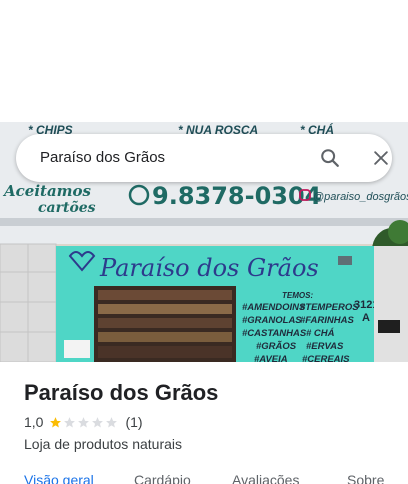 The width and height of the screenshot is (408, 484). Describe the element at coordinates (360, 197) in the screenshot. I see `photo-text-instagram: @paraiso_dosgrãos` at that location.